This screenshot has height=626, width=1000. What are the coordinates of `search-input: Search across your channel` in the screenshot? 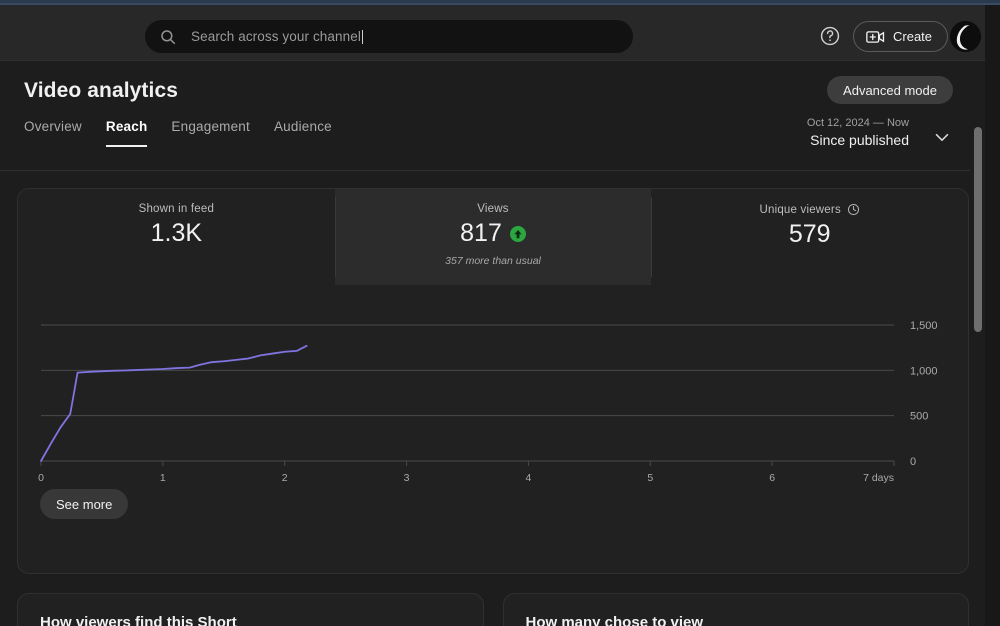 It's located at (389, 36).